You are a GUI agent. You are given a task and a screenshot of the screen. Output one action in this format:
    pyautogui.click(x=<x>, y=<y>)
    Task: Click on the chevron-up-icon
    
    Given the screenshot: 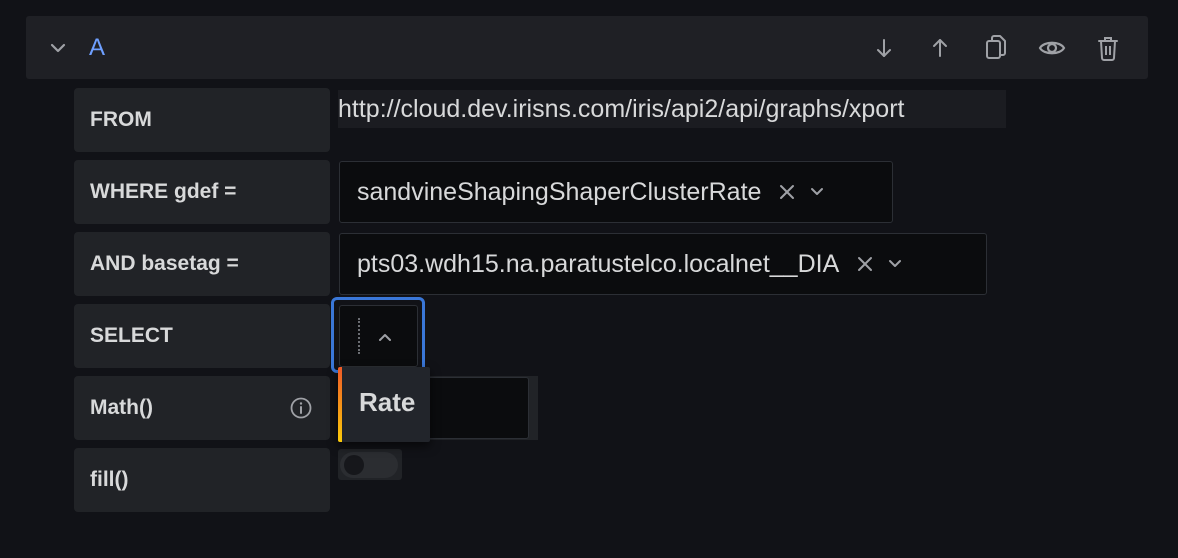 What is the action you would take?
    pyautogui.click(x=385, y=337)
    